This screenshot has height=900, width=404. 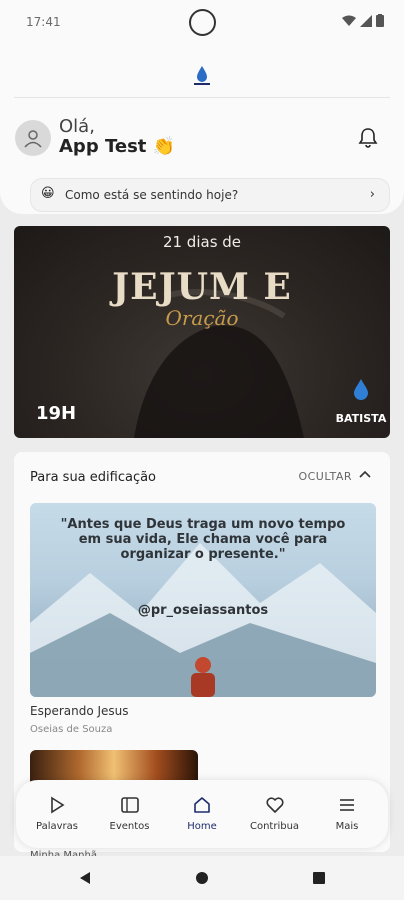 What do you see at coordinates (93, 477) in the screenshot?
I see `section-title: Para sua edificação` at bounding box center [93, 477].